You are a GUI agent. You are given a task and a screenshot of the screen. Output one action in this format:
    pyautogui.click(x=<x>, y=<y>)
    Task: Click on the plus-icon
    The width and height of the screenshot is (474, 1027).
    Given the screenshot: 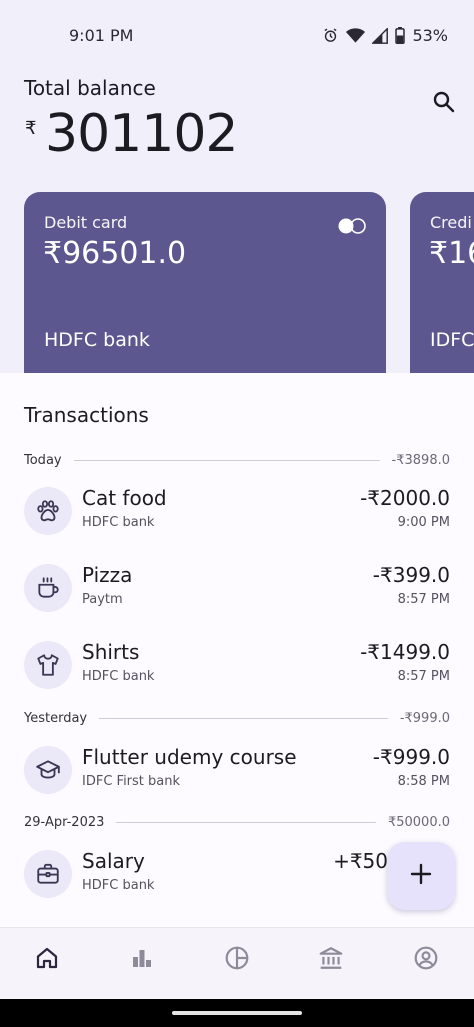 What is the action you would take?
    pyautogui.click(x=421, y=876)
    